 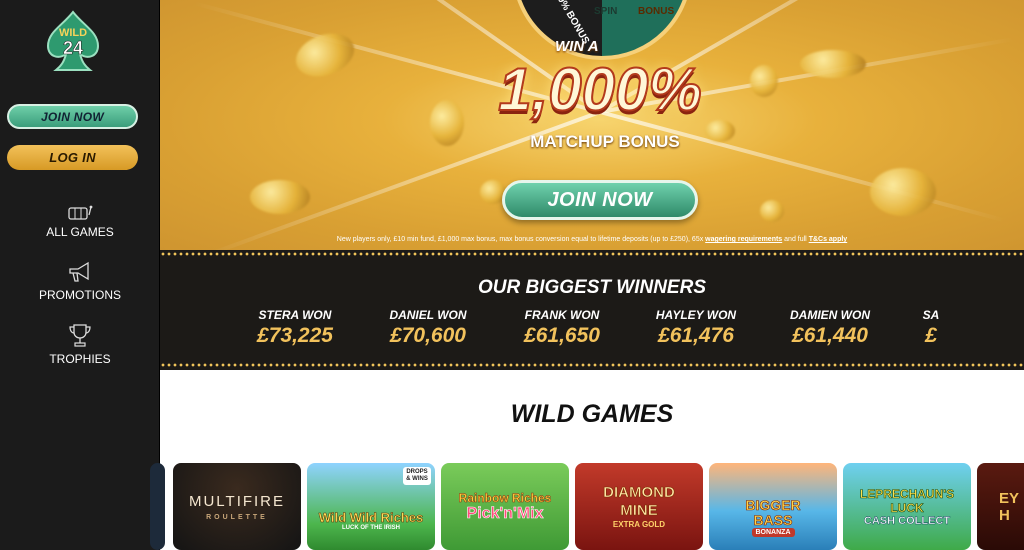 What do you see at coordinates (591, 287) in the screenshot?
I see `winners-title: OUR BIGGEST WINNERS` at bounding box center [591, 287].